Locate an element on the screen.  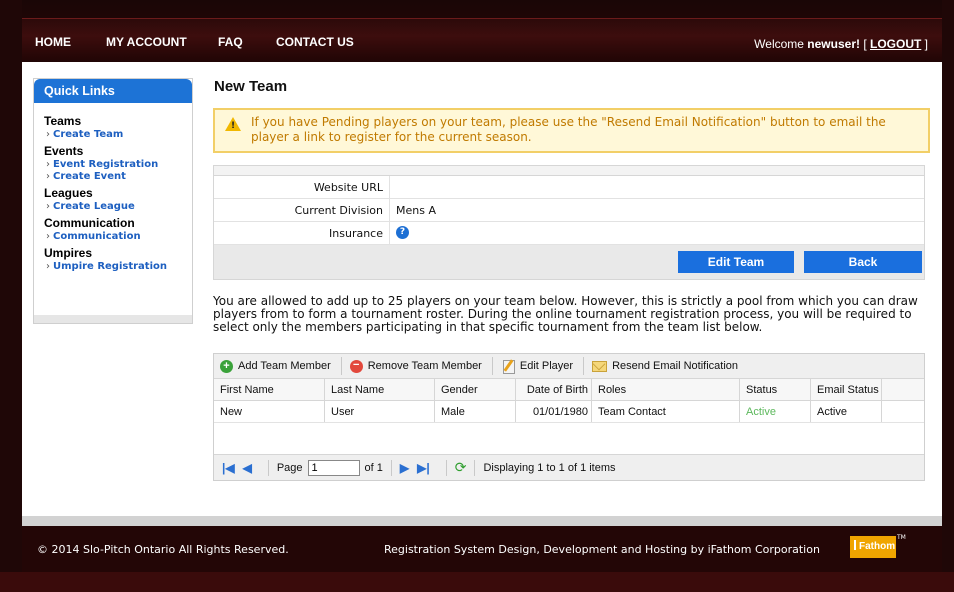
nav-contact-us: CONTACT US is located at coordinates (315, 42).